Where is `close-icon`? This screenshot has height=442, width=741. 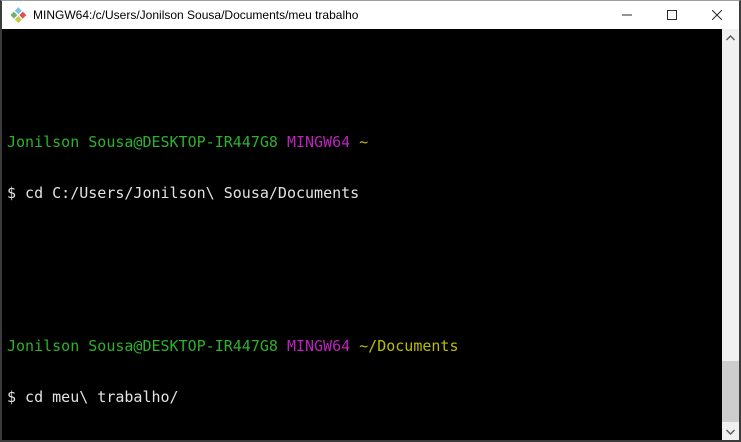 close-icon is located at coordinates (716, 15).